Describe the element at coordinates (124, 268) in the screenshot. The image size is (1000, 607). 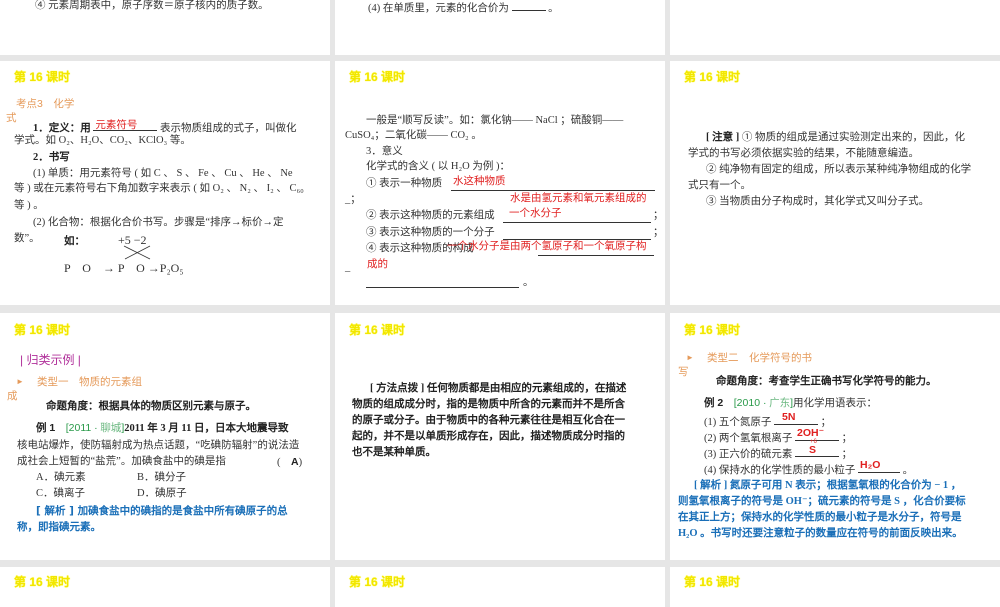
I see `formula-steps: P O → P O →P₂O₅` at that location.